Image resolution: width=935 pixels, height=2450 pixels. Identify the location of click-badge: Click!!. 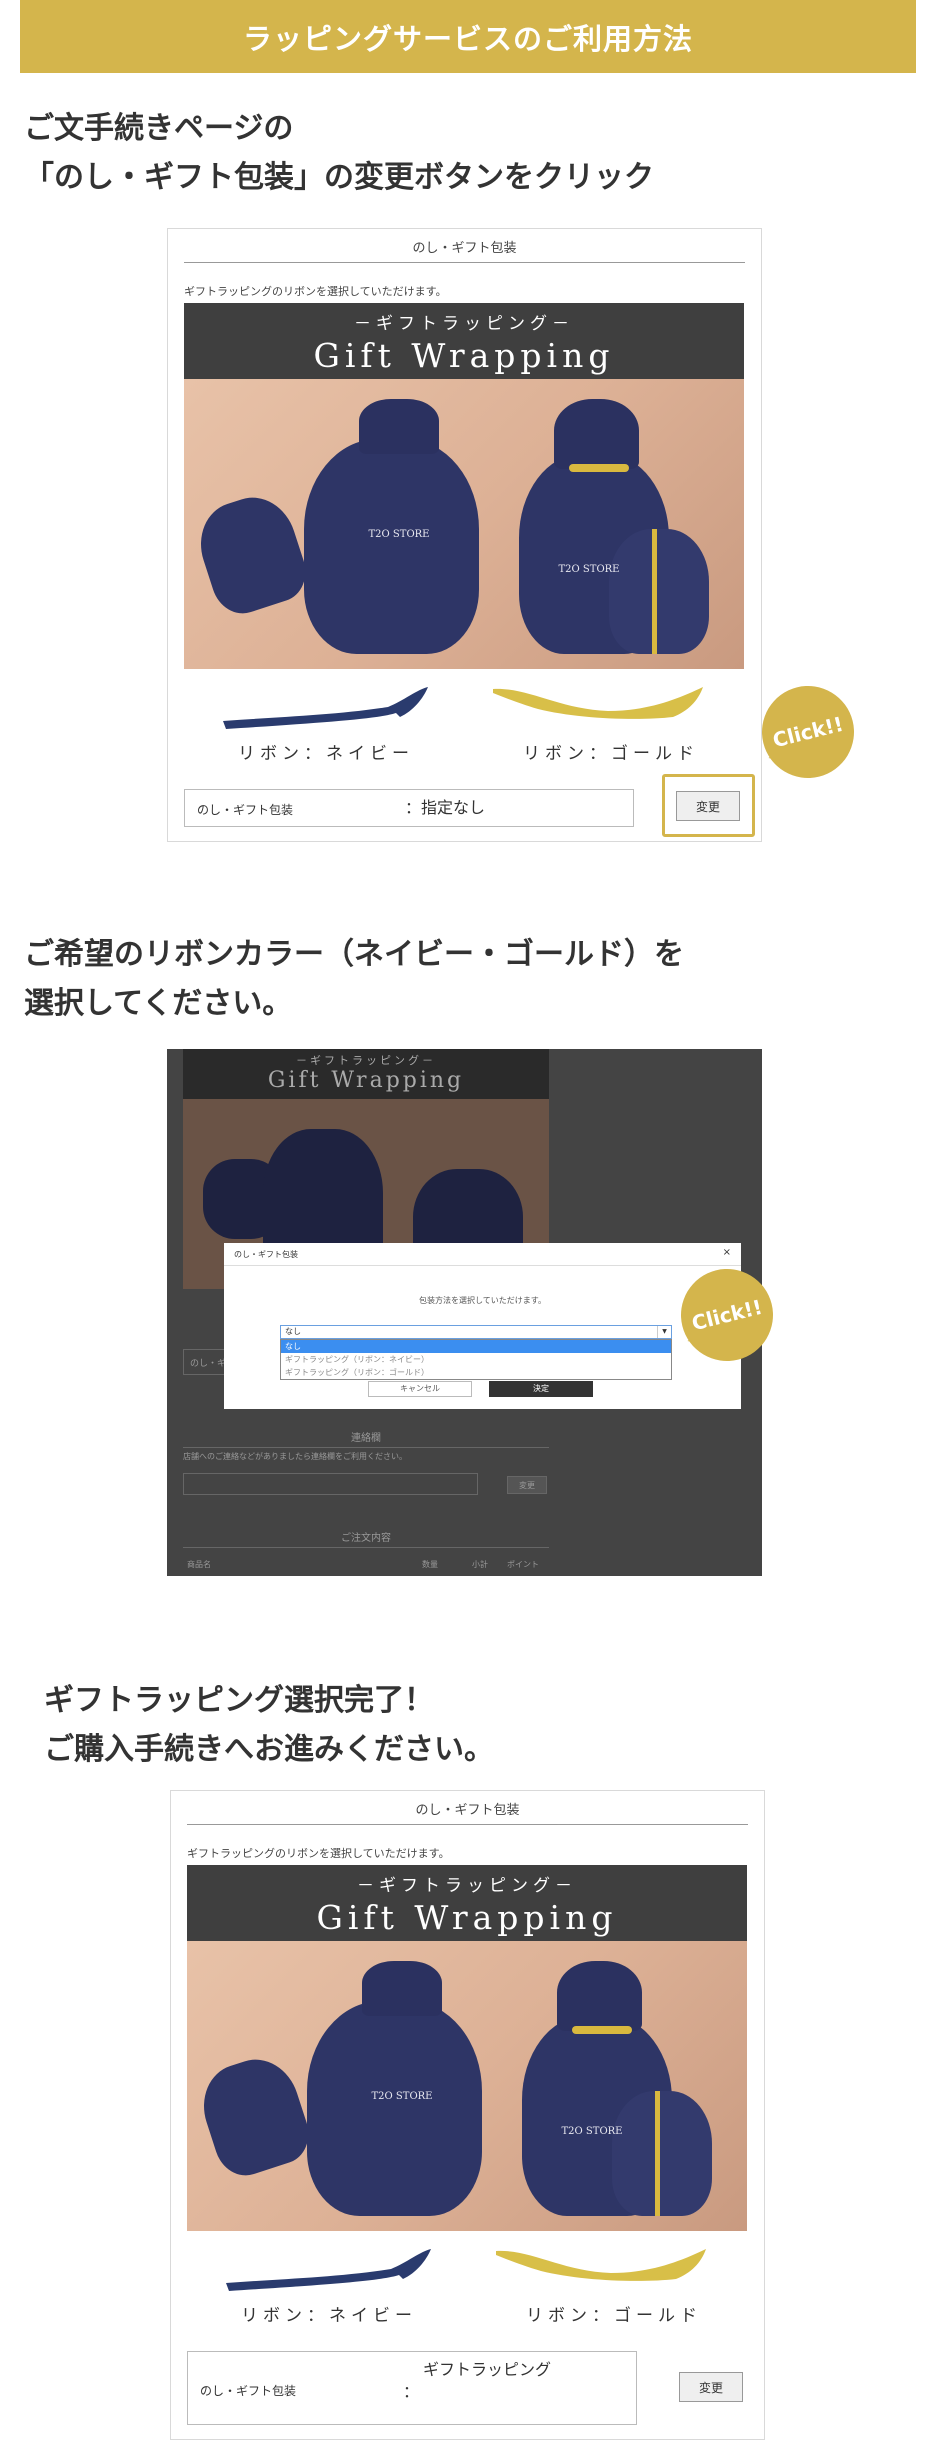
(808, 732).